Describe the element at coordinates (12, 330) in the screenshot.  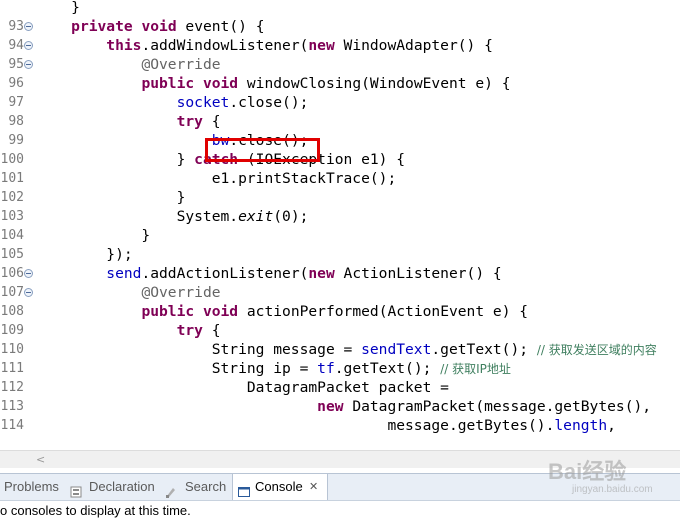
I see `line-number: 109` at that location.